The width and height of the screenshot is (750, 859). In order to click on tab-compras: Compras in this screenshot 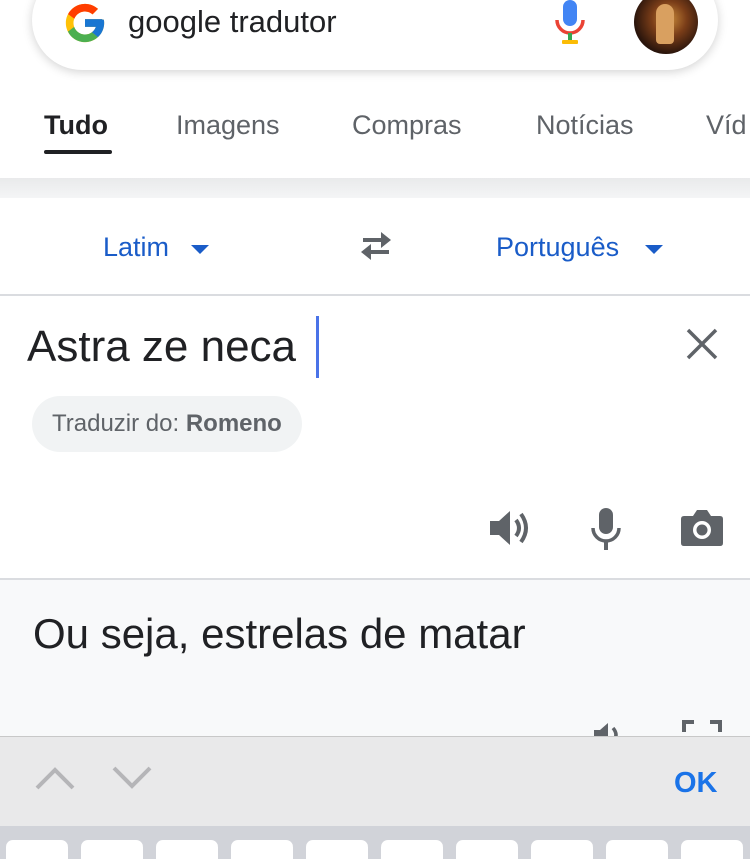, I will do `click(407, 125)`.